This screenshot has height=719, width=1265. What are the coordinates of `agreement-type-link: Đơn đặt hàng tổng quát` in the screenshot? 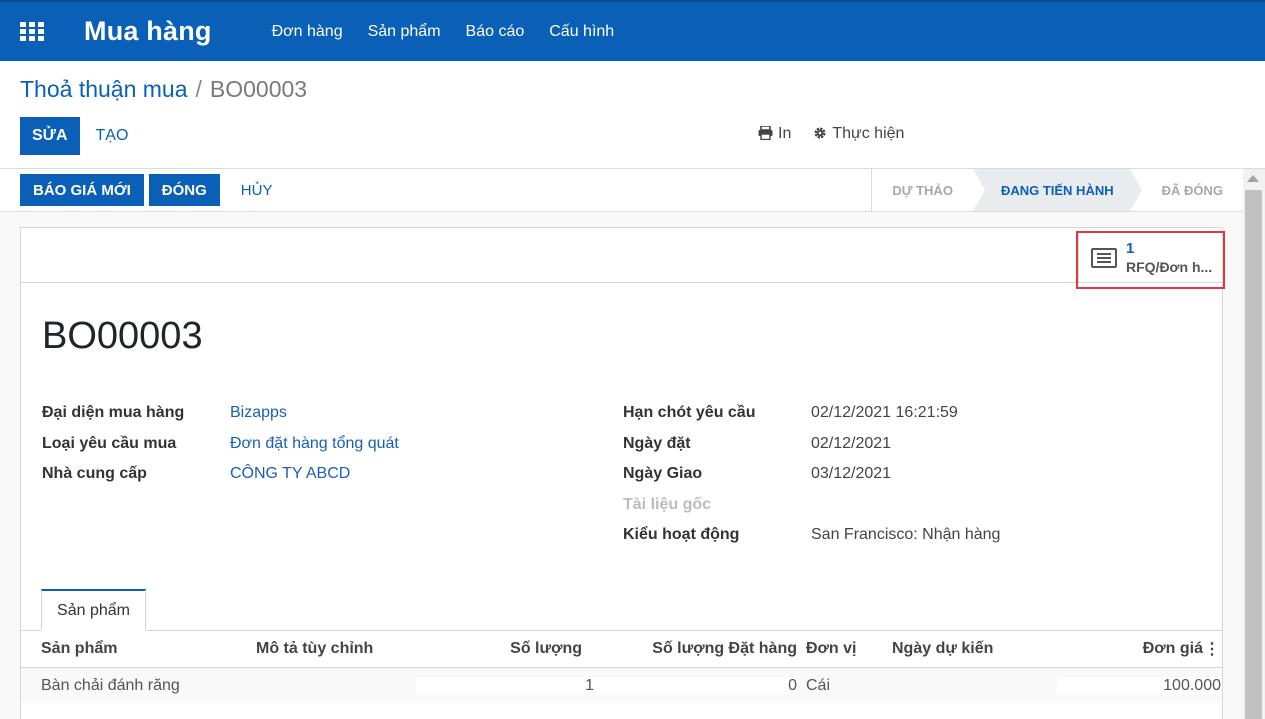 It's located at (314, 444).